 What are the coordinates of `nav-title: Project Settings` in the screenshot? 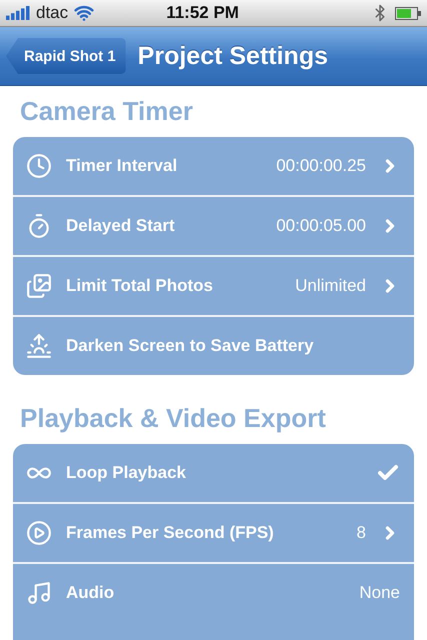 It's located at (233, 56).